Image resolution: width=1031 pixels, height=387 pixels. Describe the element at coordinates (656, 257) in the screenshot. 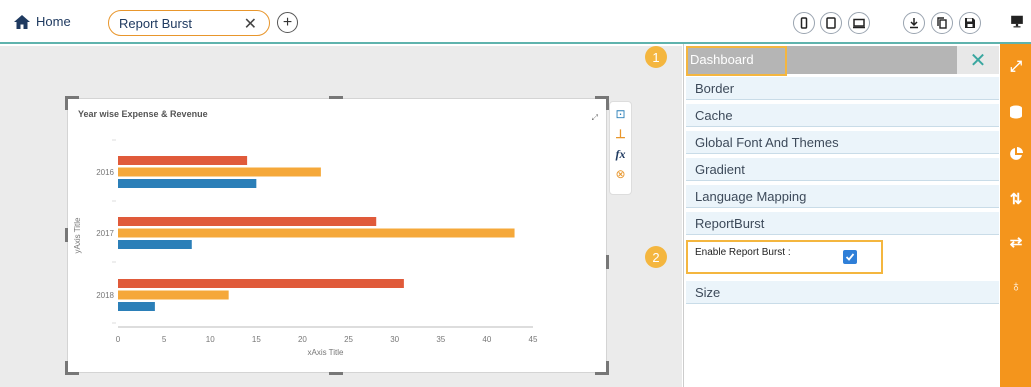

I see `step-badge-2: 2` at that location.